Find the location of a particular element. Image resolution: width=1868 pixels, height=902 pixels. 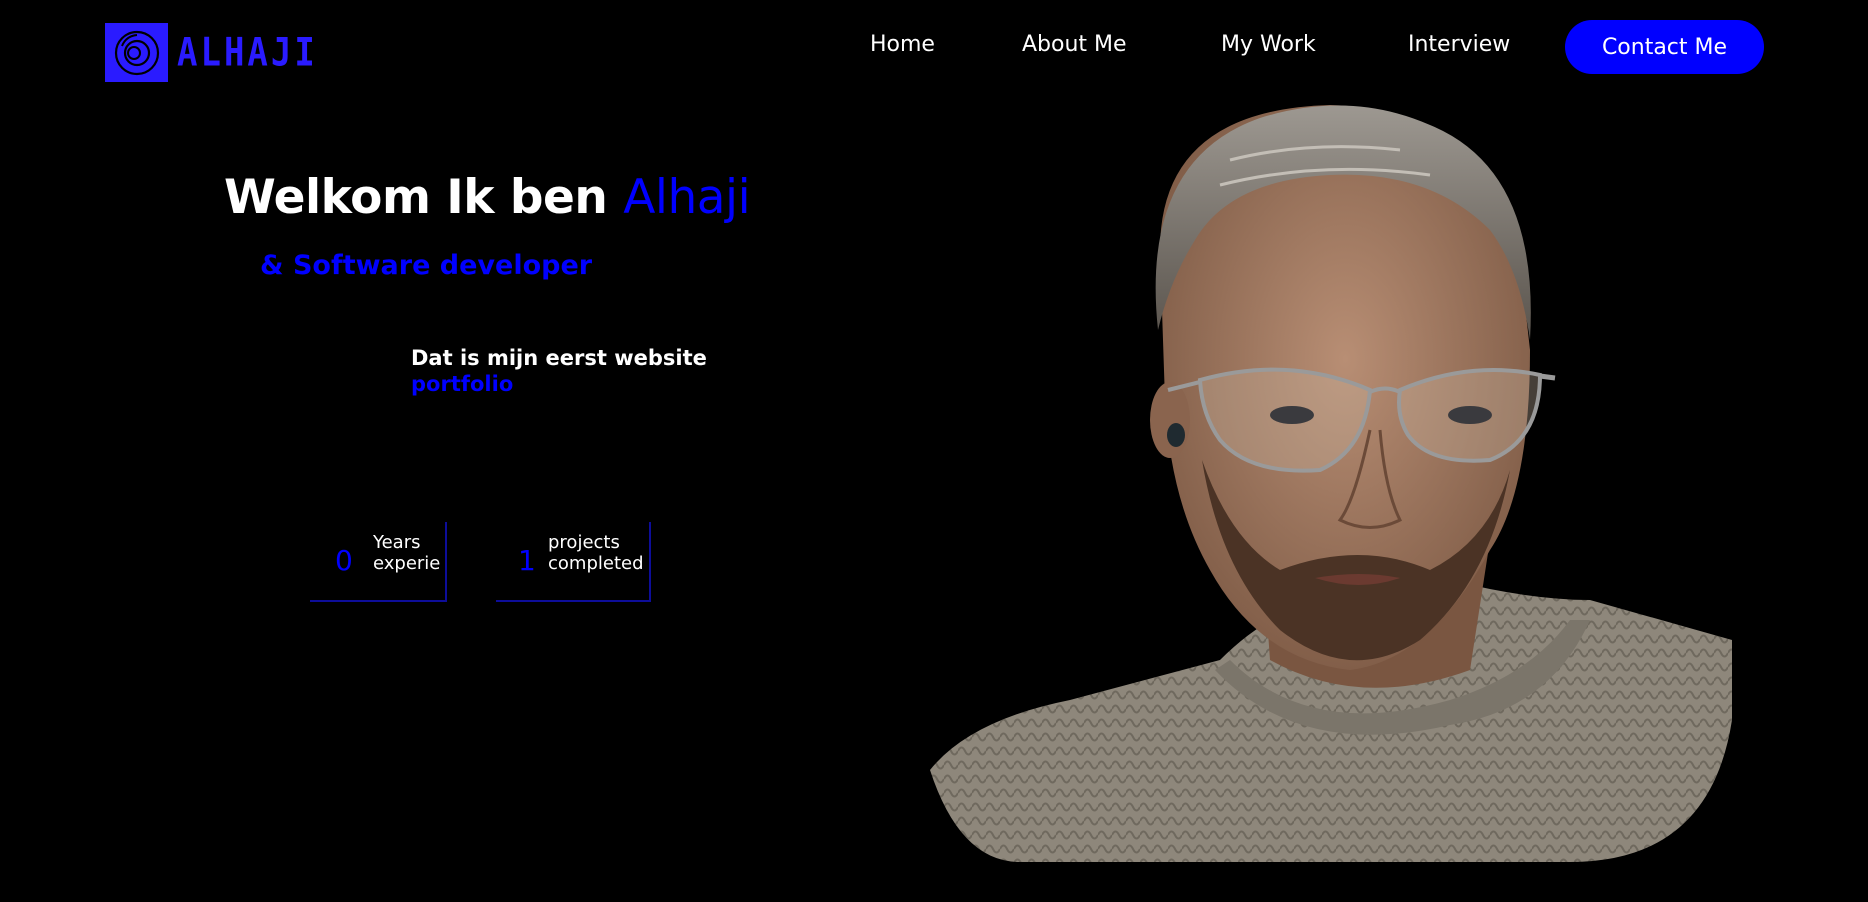

intro-accent: portfolio is located at coordinates (462, 384).